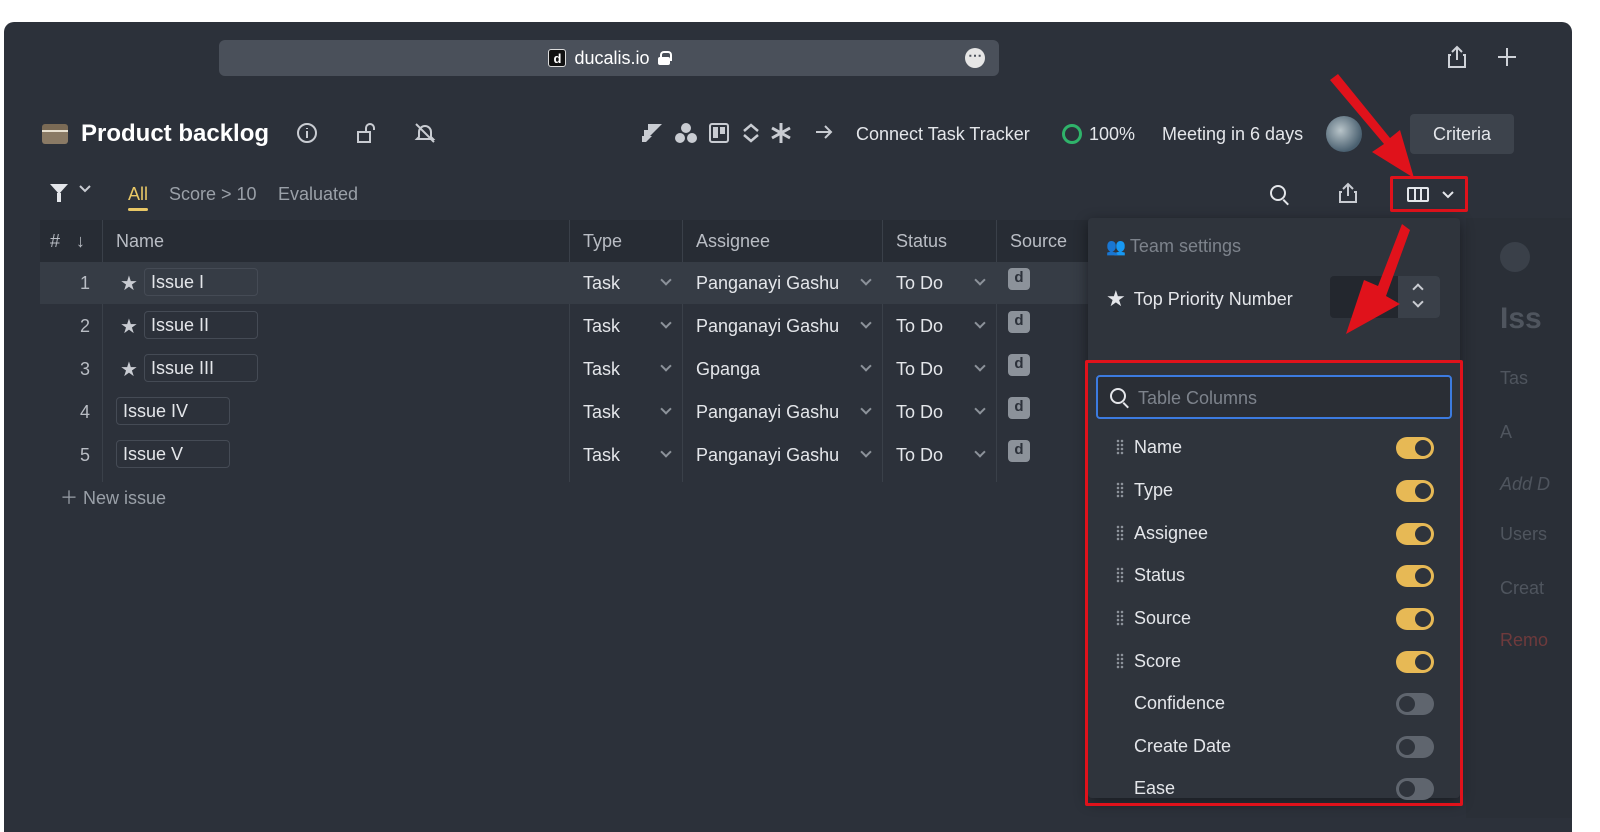  What do you see at coordinates (201, 282) in the screenshot?
I see `issue-name: Issue I` at bounding box center [201, 282].